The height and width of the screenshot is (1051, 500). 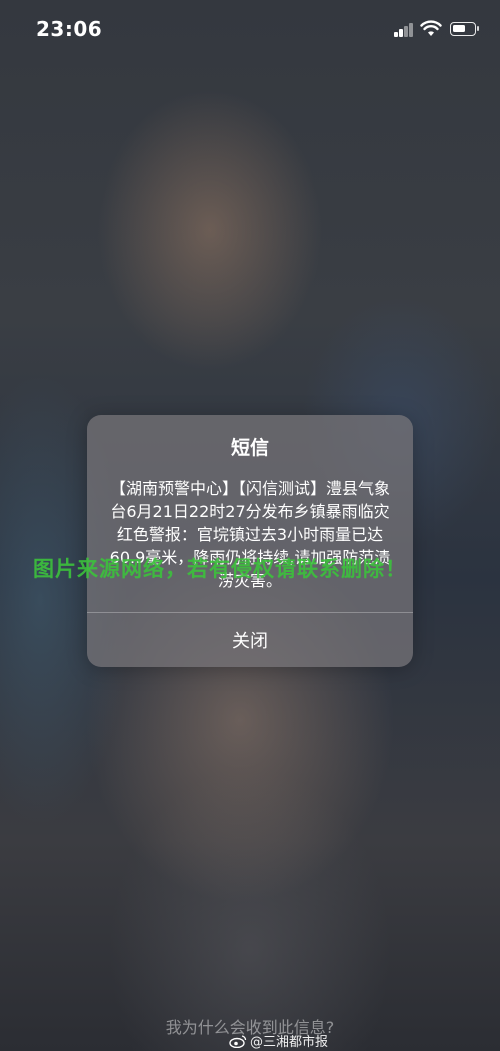 What do you see at coordinates (288, 1042) in the screenshot?
I see `credit-text: @三湘都市报` at bounding box center [288, 1042].